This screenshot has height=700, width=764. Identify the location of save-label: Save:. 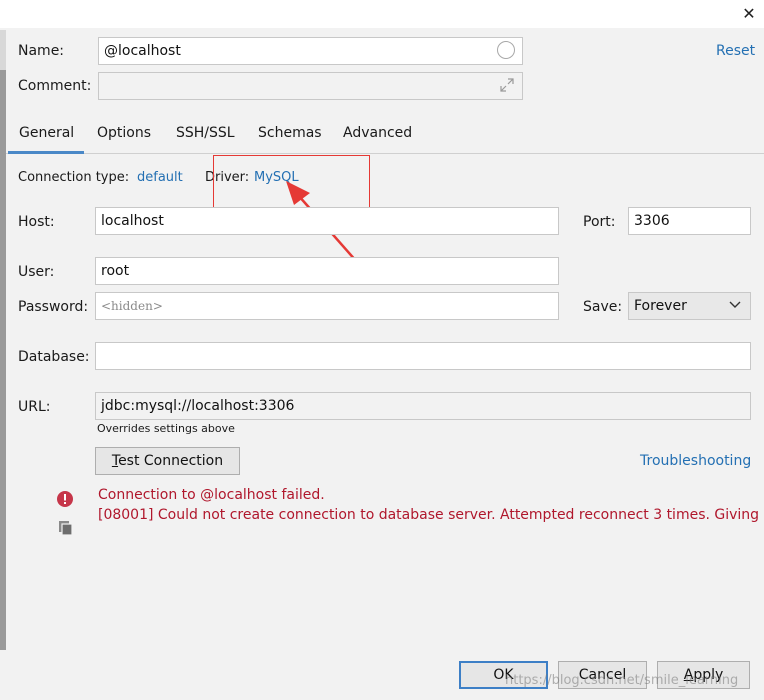
(603, 307).